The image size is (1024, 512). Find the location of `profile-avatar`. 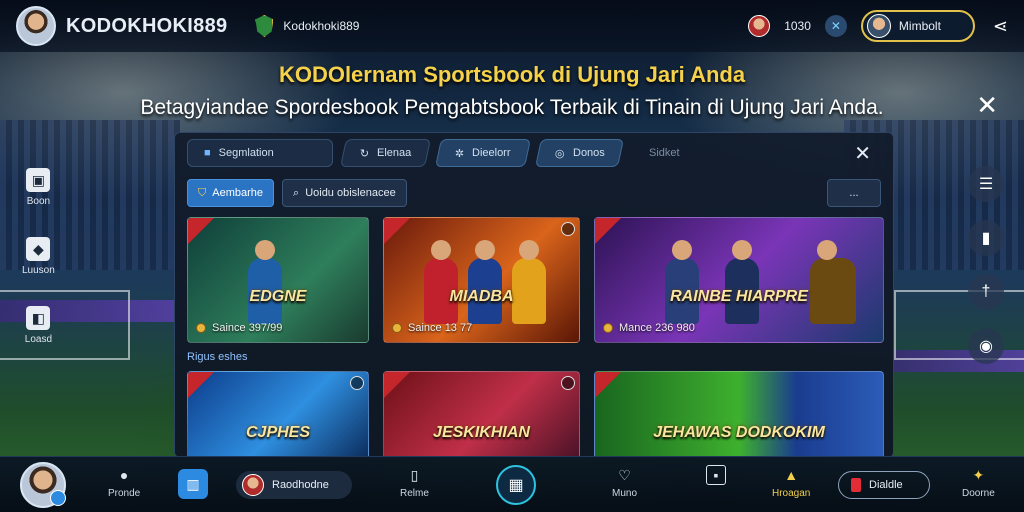

profile-avatar is located at coordinates (43, 484).